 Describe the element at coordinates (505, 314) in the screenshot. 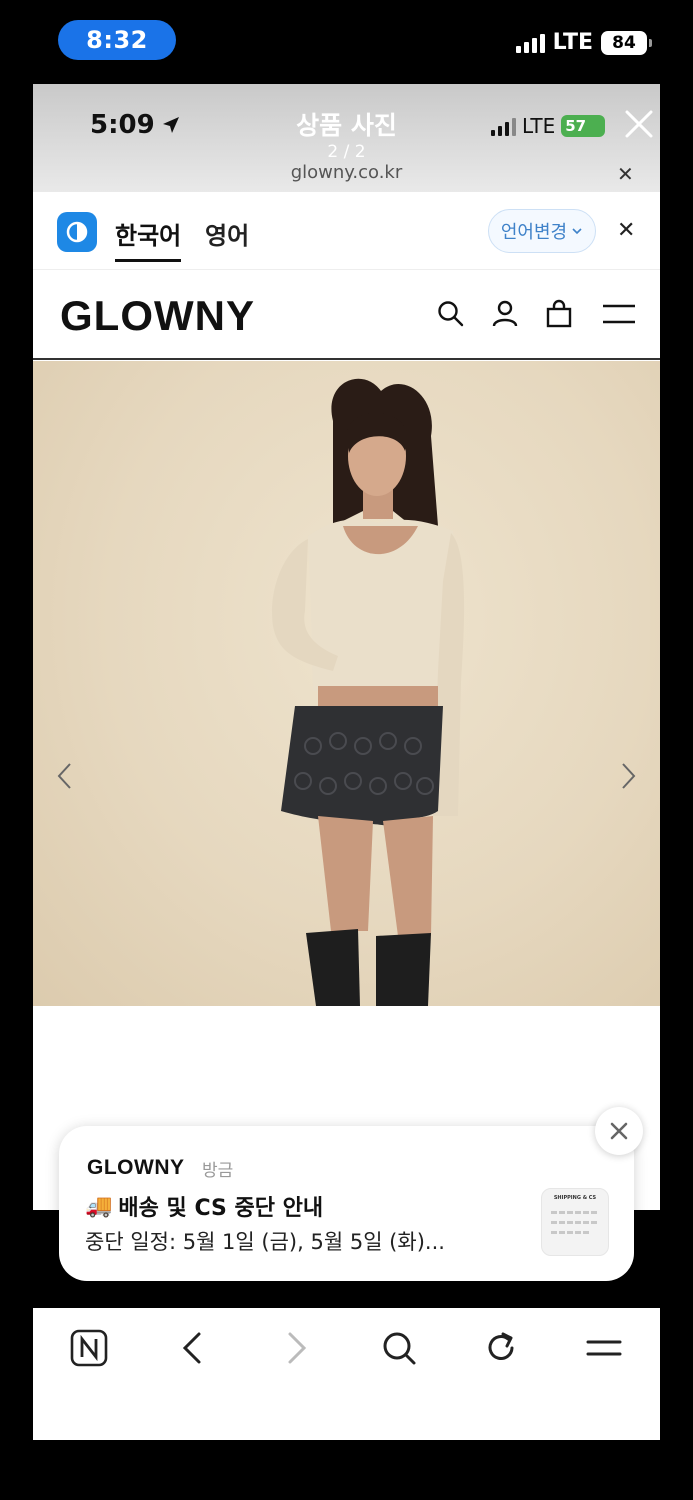

I see `user-icon` at that location.